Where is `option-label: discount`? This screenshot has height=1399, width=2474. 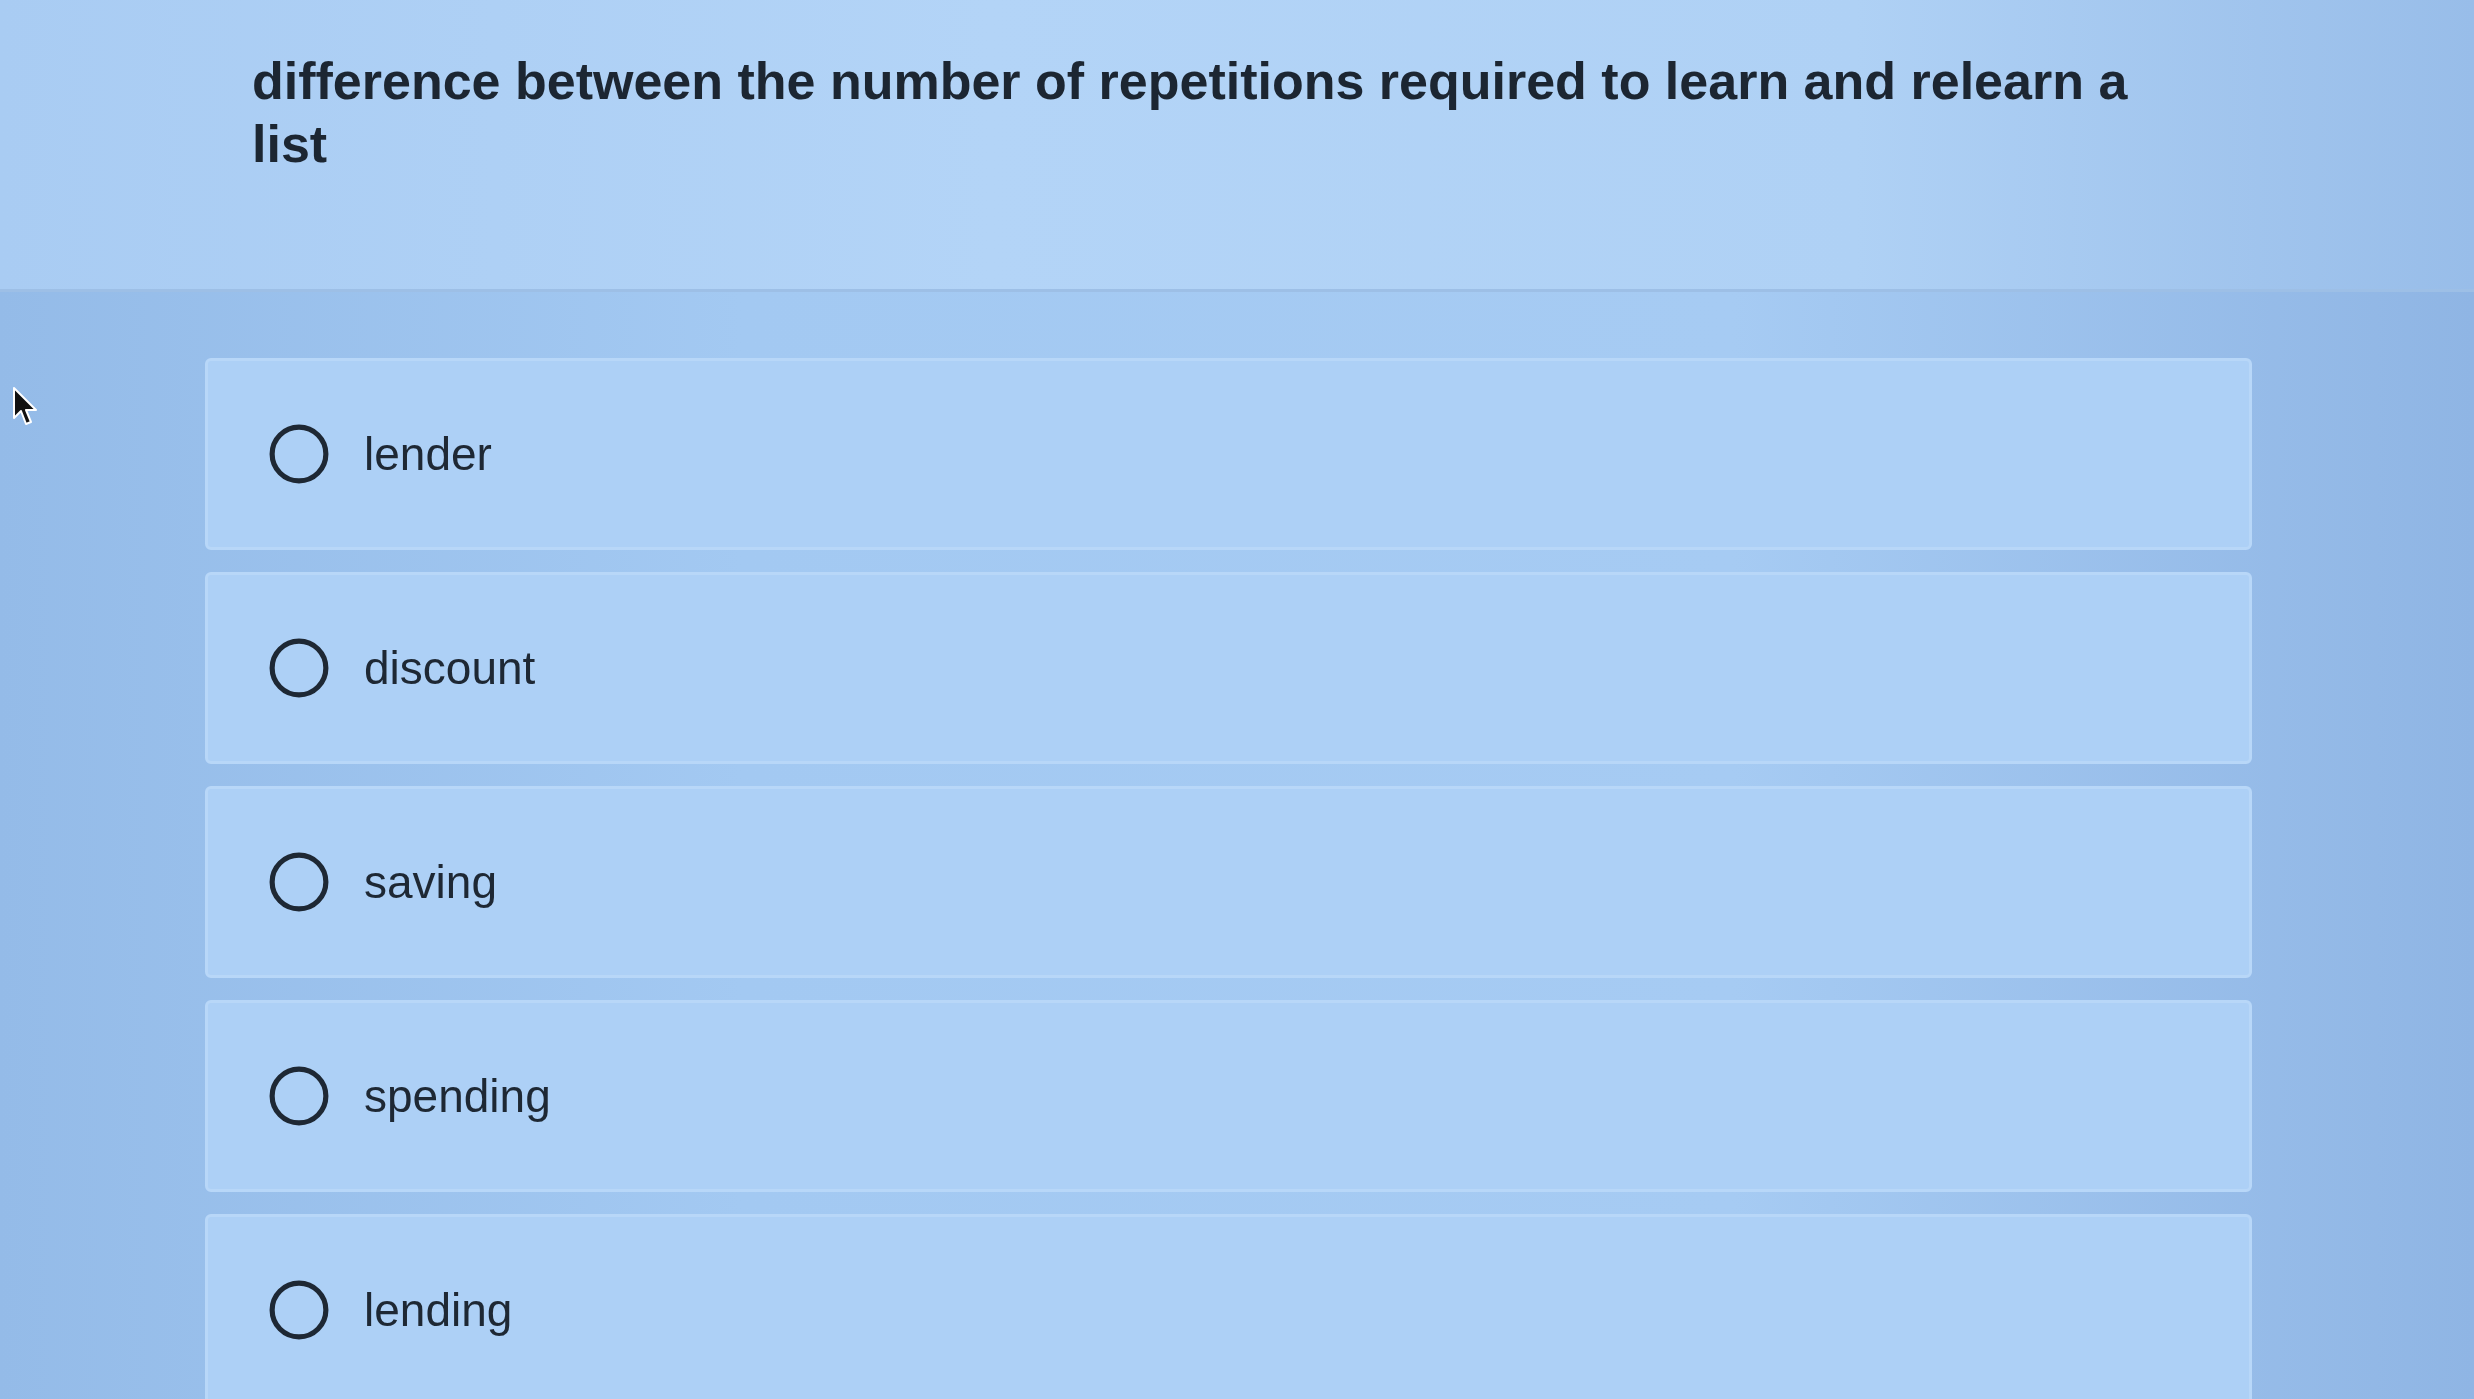 option-label: discount is located at coordinates (450, 668).